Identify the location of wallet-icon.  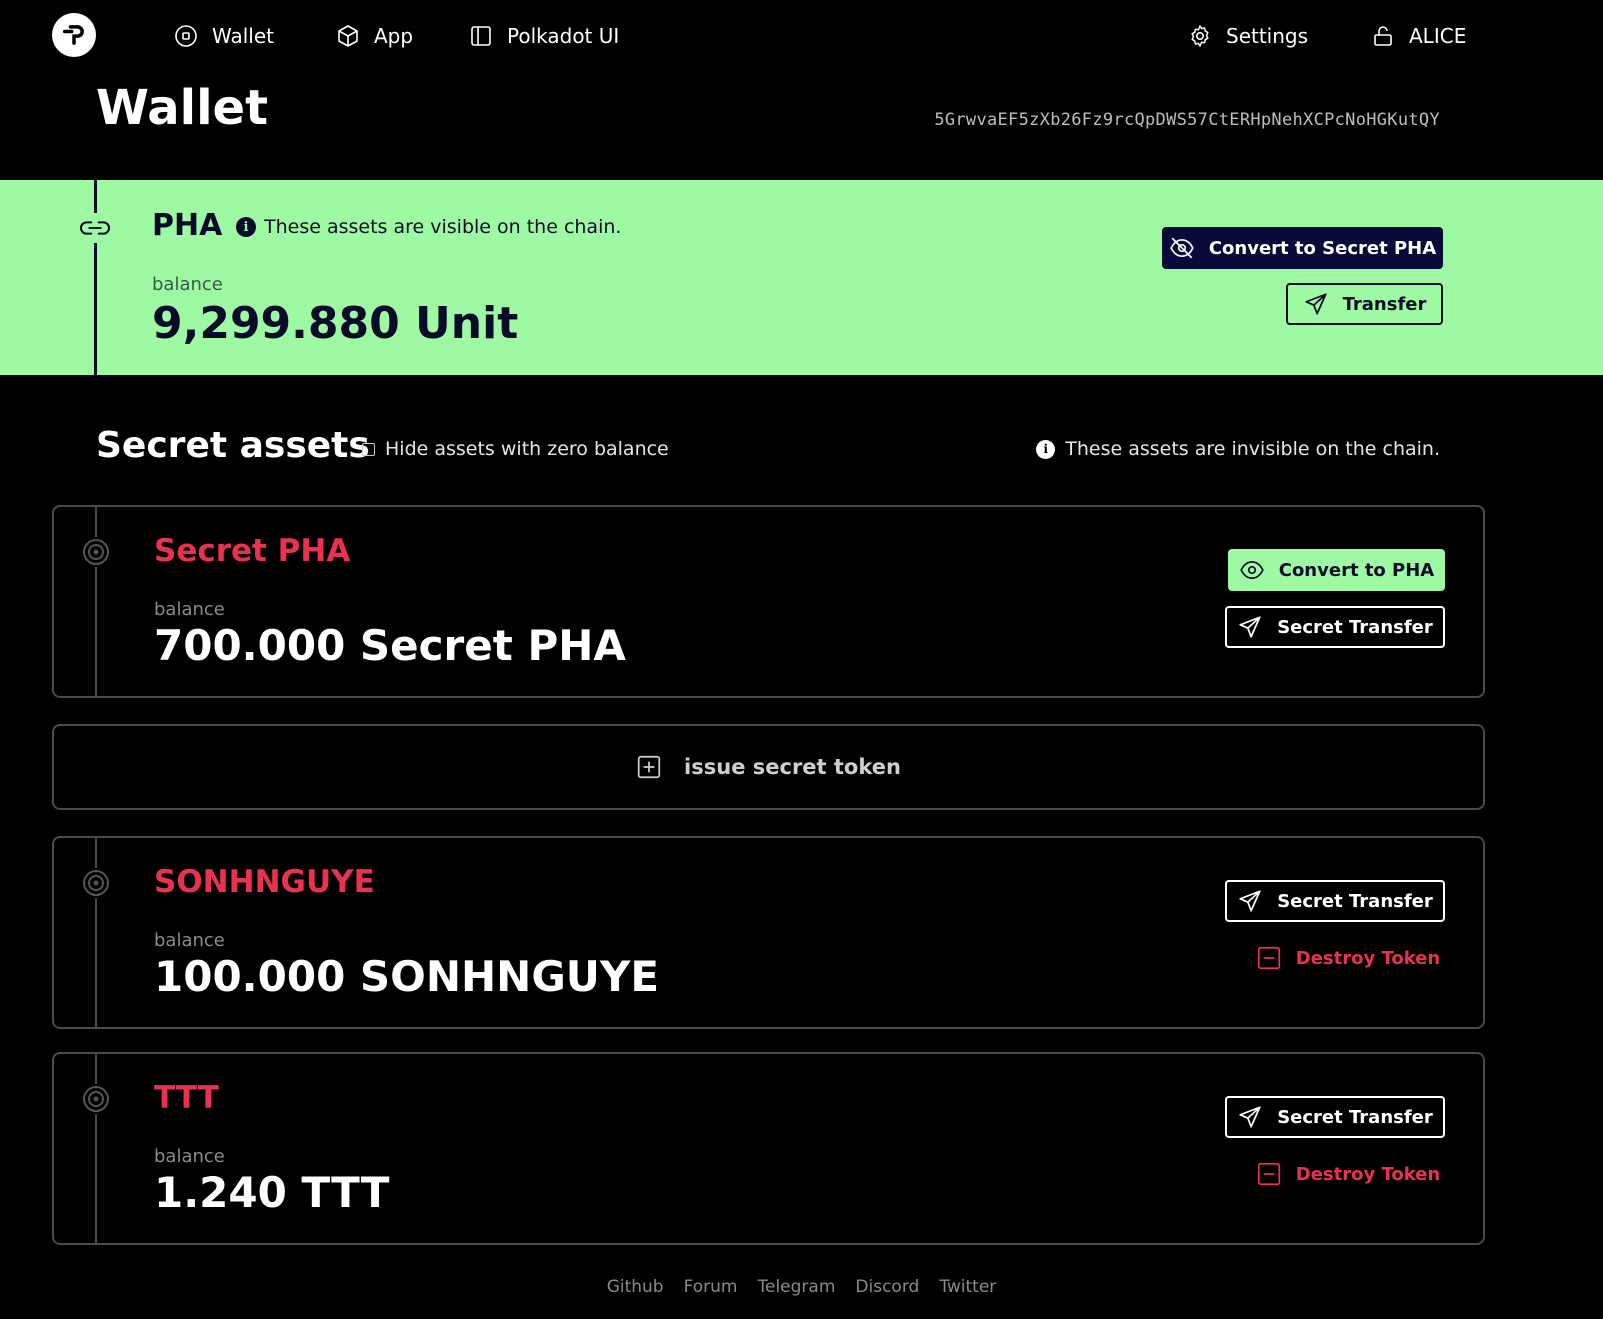
(186, 36).